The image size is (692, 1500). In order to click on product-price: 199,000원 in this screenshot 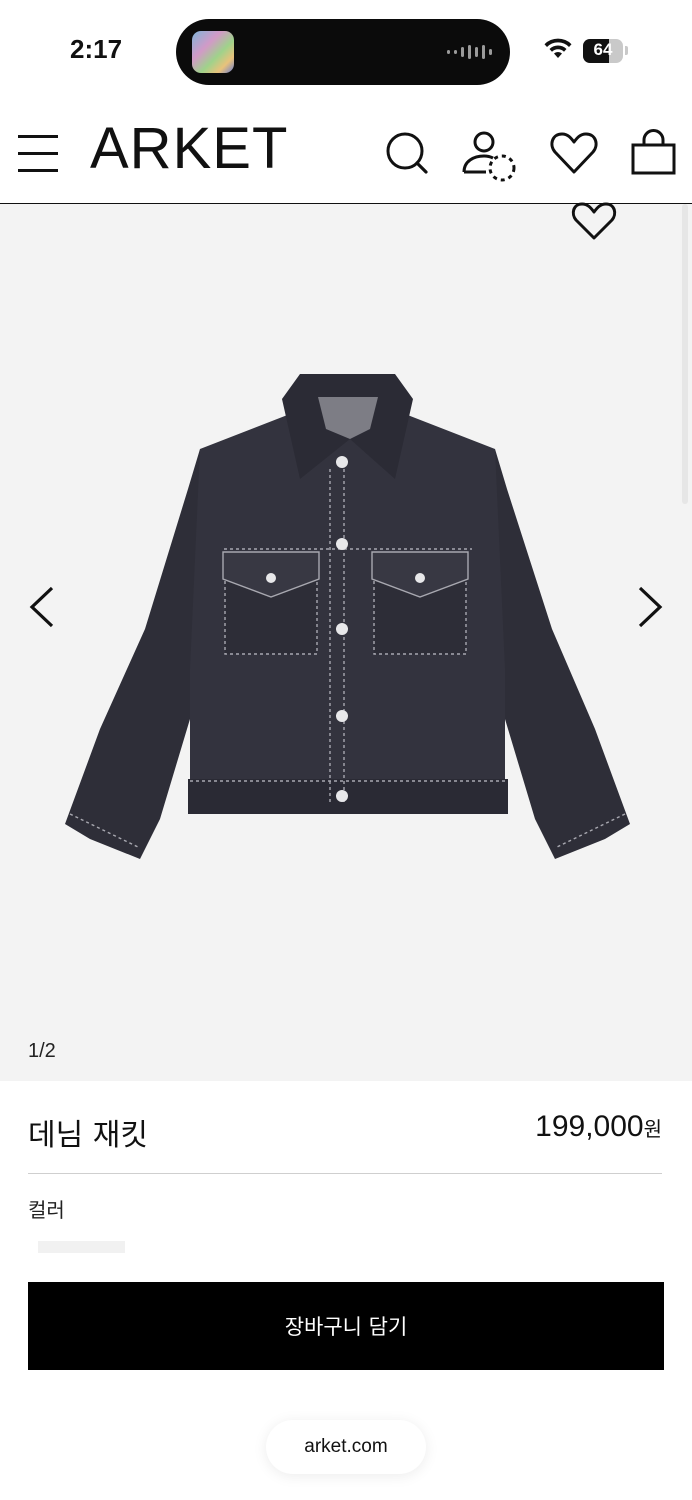, I will do `click(598, 1127)`.